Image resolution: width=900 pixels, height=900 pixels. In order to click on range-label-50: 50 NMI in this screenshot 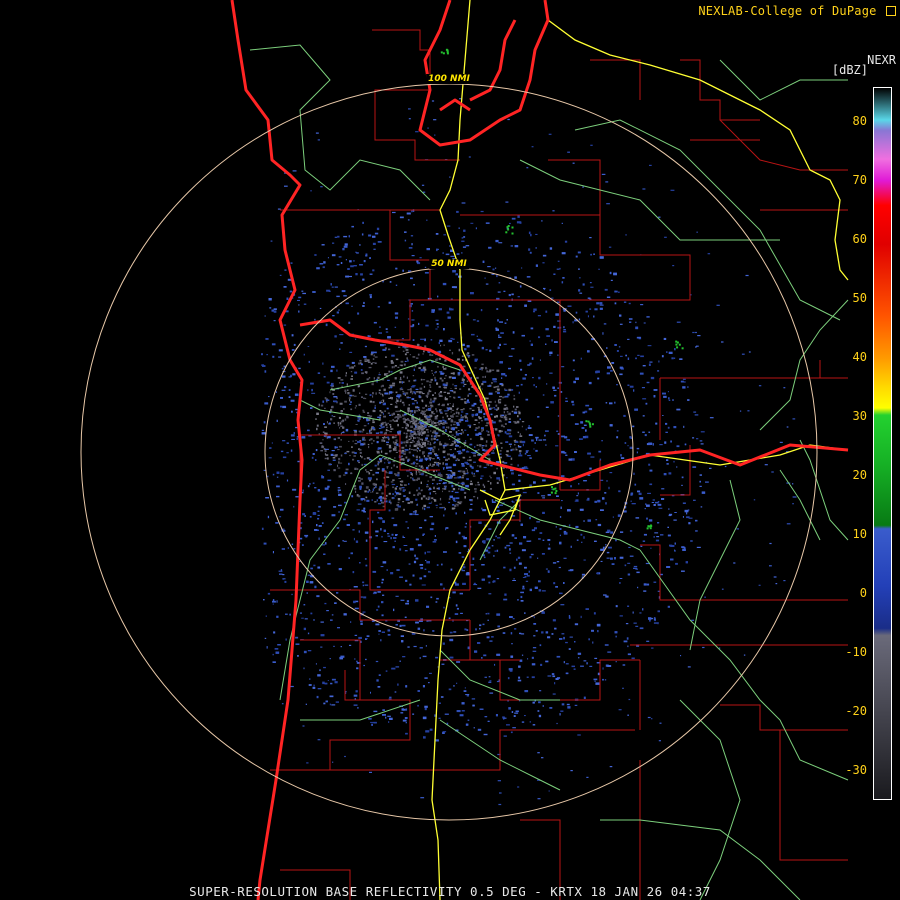, I will do `click(449, 264)`.